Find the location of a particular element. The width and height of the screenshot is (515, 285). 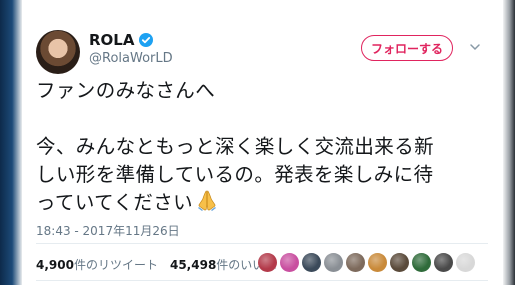

tweet-text-line: 今、みんなともっと深く楽しく交流出来る新 is located at coordinates (235, 146).